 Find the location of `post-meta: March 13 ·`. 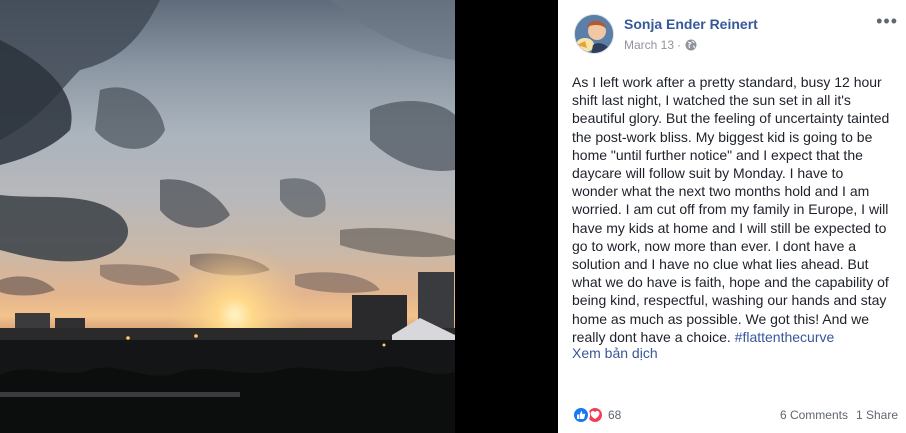

post-meta: March 13 · is located at coordinates (660, 45).